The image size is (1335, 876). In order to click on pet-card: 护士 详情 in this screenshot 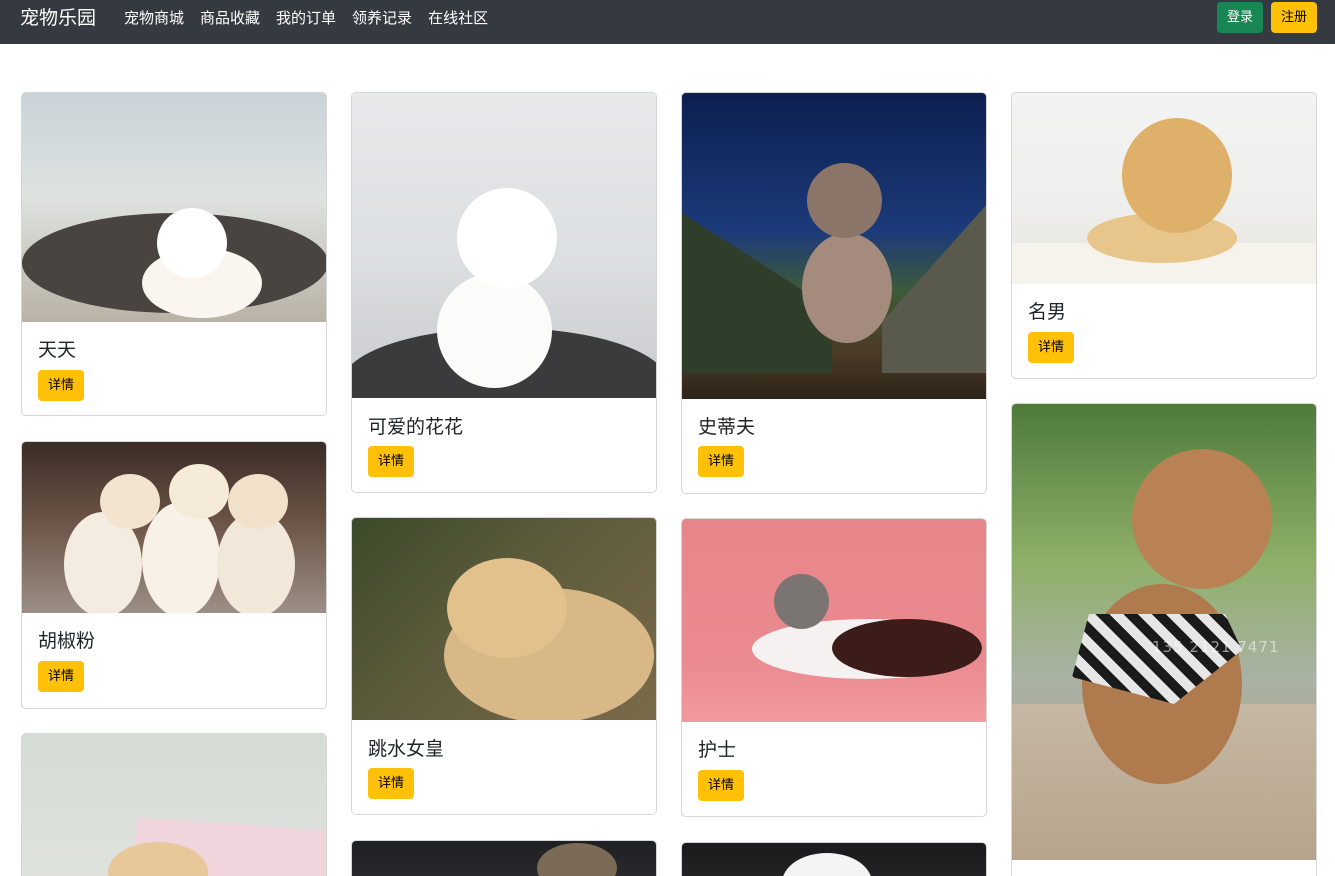, I will do `click(834, 667)`.